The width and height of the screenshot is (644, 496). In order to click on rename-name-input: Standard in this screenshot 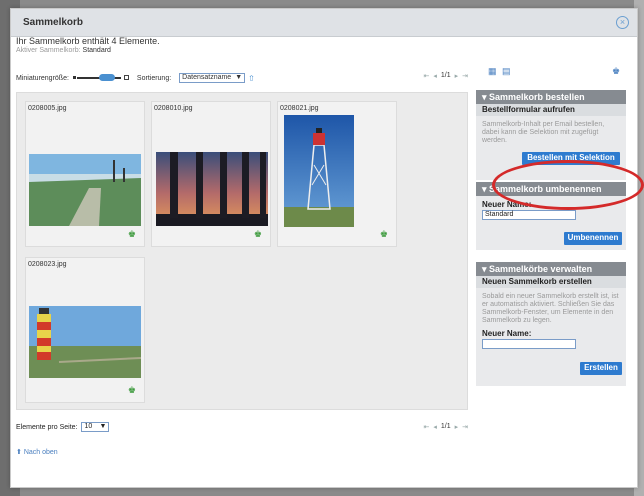, I will do `click(529, 215)`.